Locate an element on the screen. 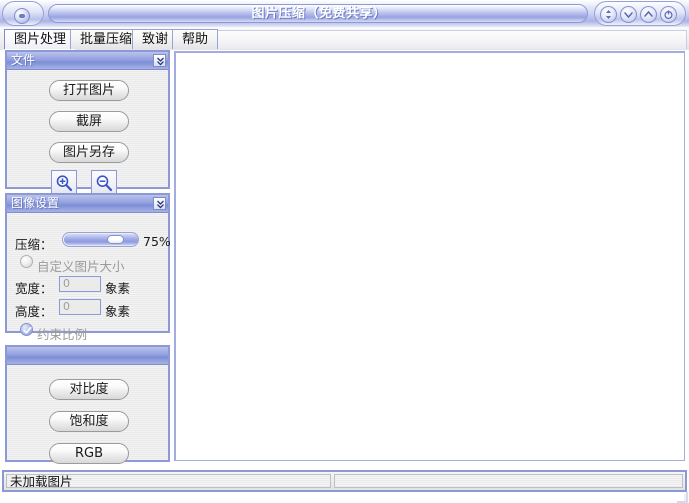 This screenshot has width=689, height=503. height-input: 0 is located at coordinates (80, 307).